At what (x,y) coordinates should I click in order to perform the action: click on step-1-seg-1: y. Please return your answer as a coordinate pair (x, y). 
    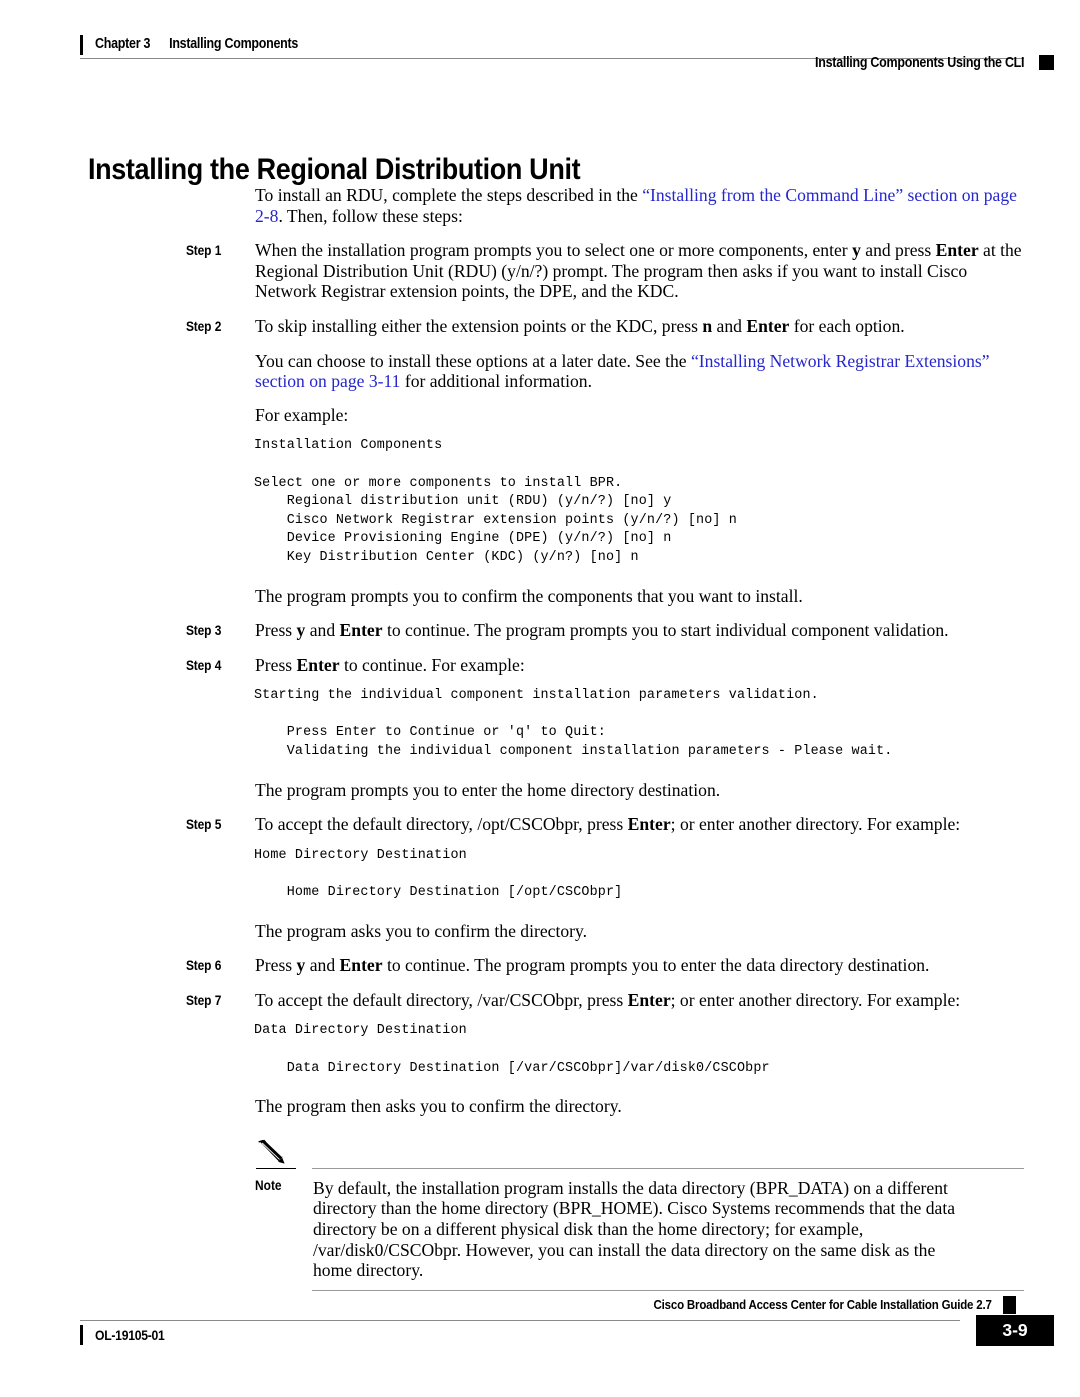
    Looking at the image, I should click on (856, 250).